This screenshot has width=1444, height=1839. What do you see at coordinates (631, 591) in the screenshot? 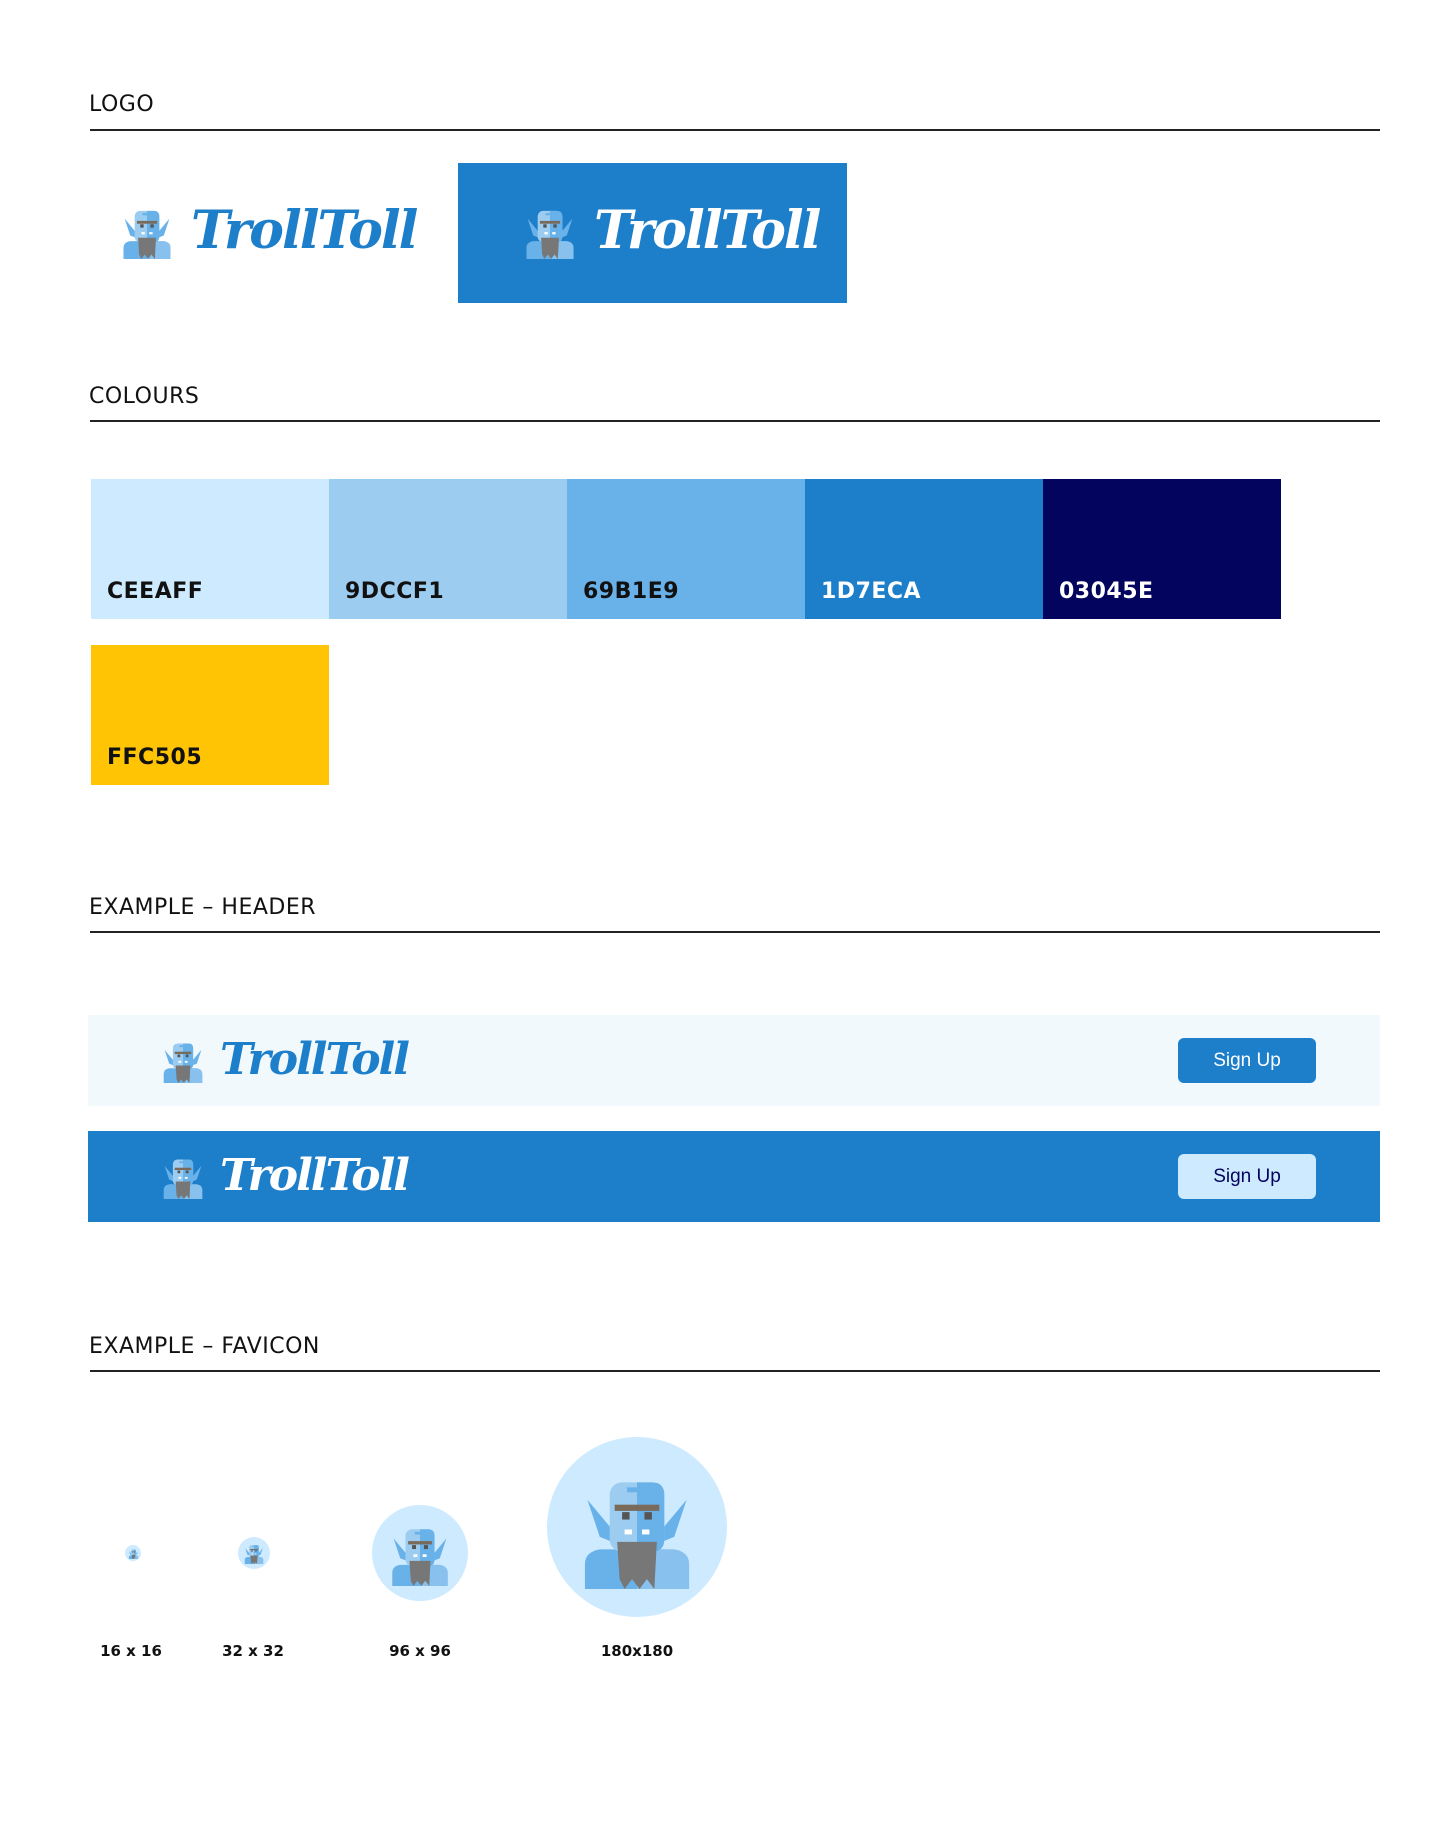
I see `colour-hex-label: 69B1E9` at bounding box center [631, 591].